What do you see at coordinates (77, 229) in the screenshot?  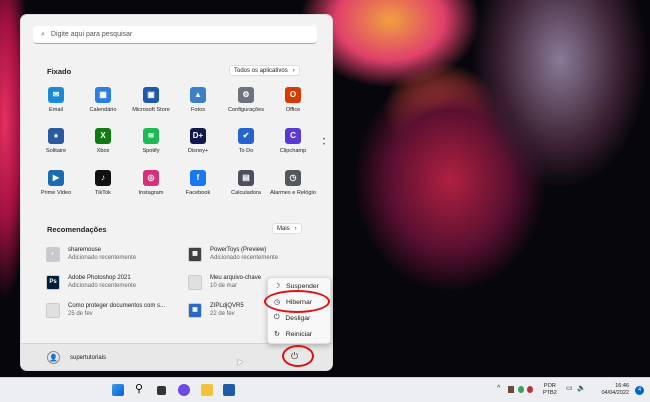 I see `recommended-title: Recomendações` at bounding box center [77, 229].